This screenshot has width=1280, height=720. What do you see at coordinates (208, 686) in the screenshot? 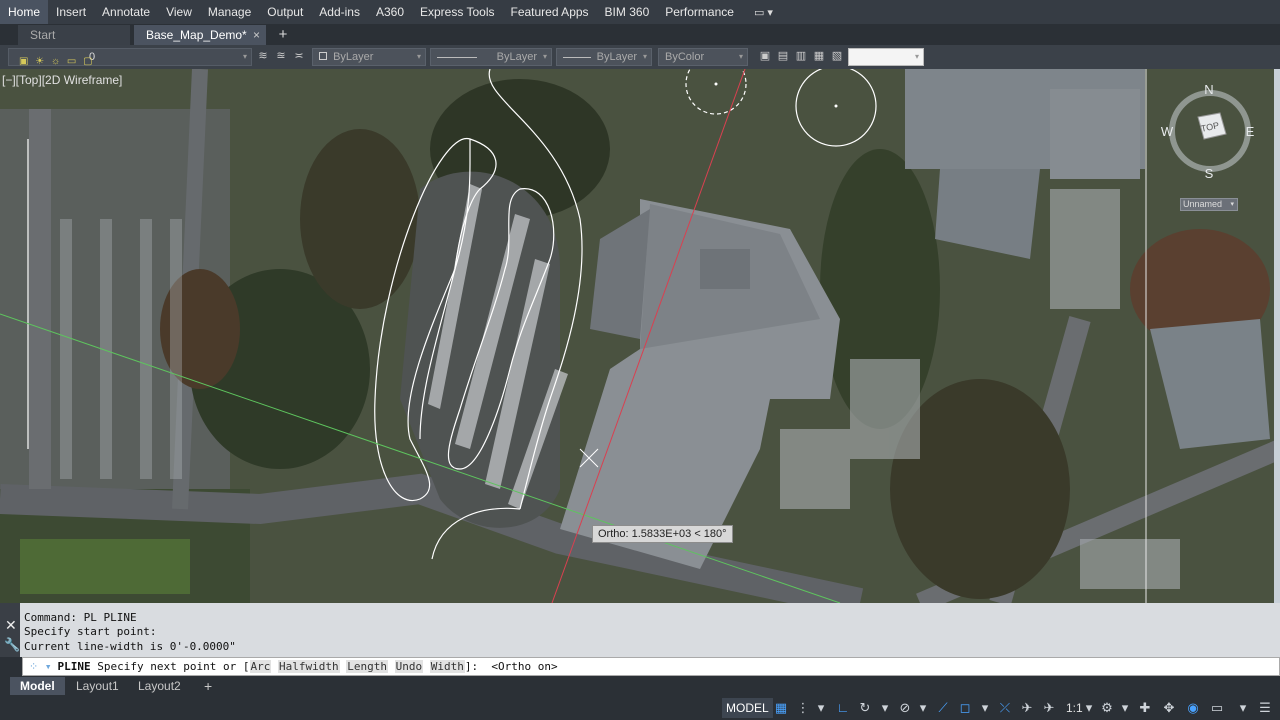
I see `add-layout-button: +` at bounding box center [208, 686].